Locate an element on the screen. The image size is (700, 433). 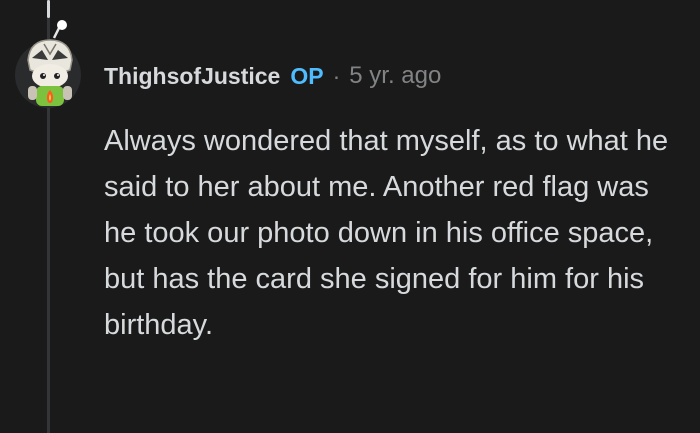
timestamp-link: 5 yr. ago is located at coordinates (395, 76).